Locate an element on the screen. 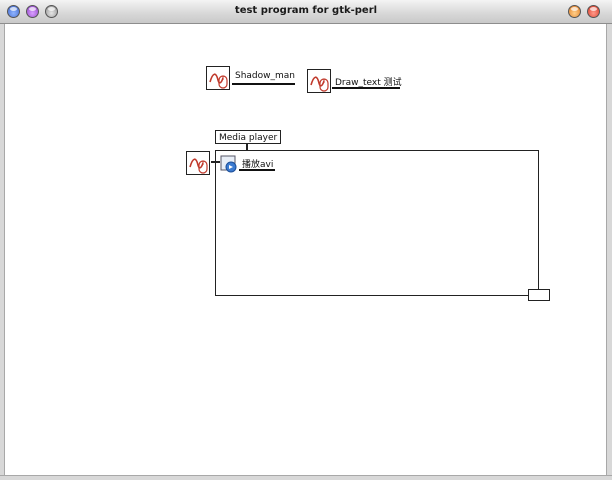 This screenshot has width=612, height=480. window-frame-right is located at coordinates (609, 252).